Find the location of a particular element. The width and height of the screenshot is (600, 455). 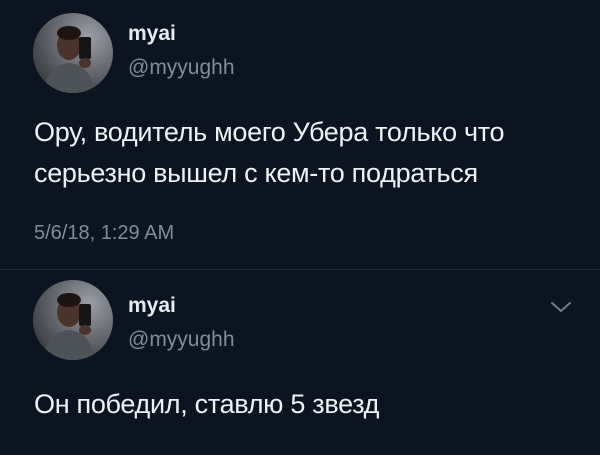

tweet-text: Он победил, ставлю 5 звезд is located at coordinates (207, 404).